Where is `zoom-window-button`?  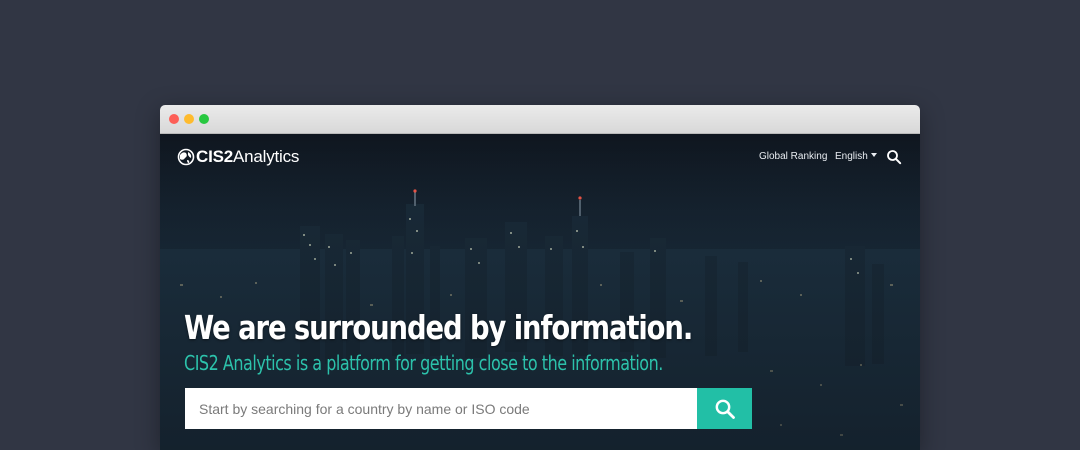
zoom-window-button is located at coordinates (204, 119).